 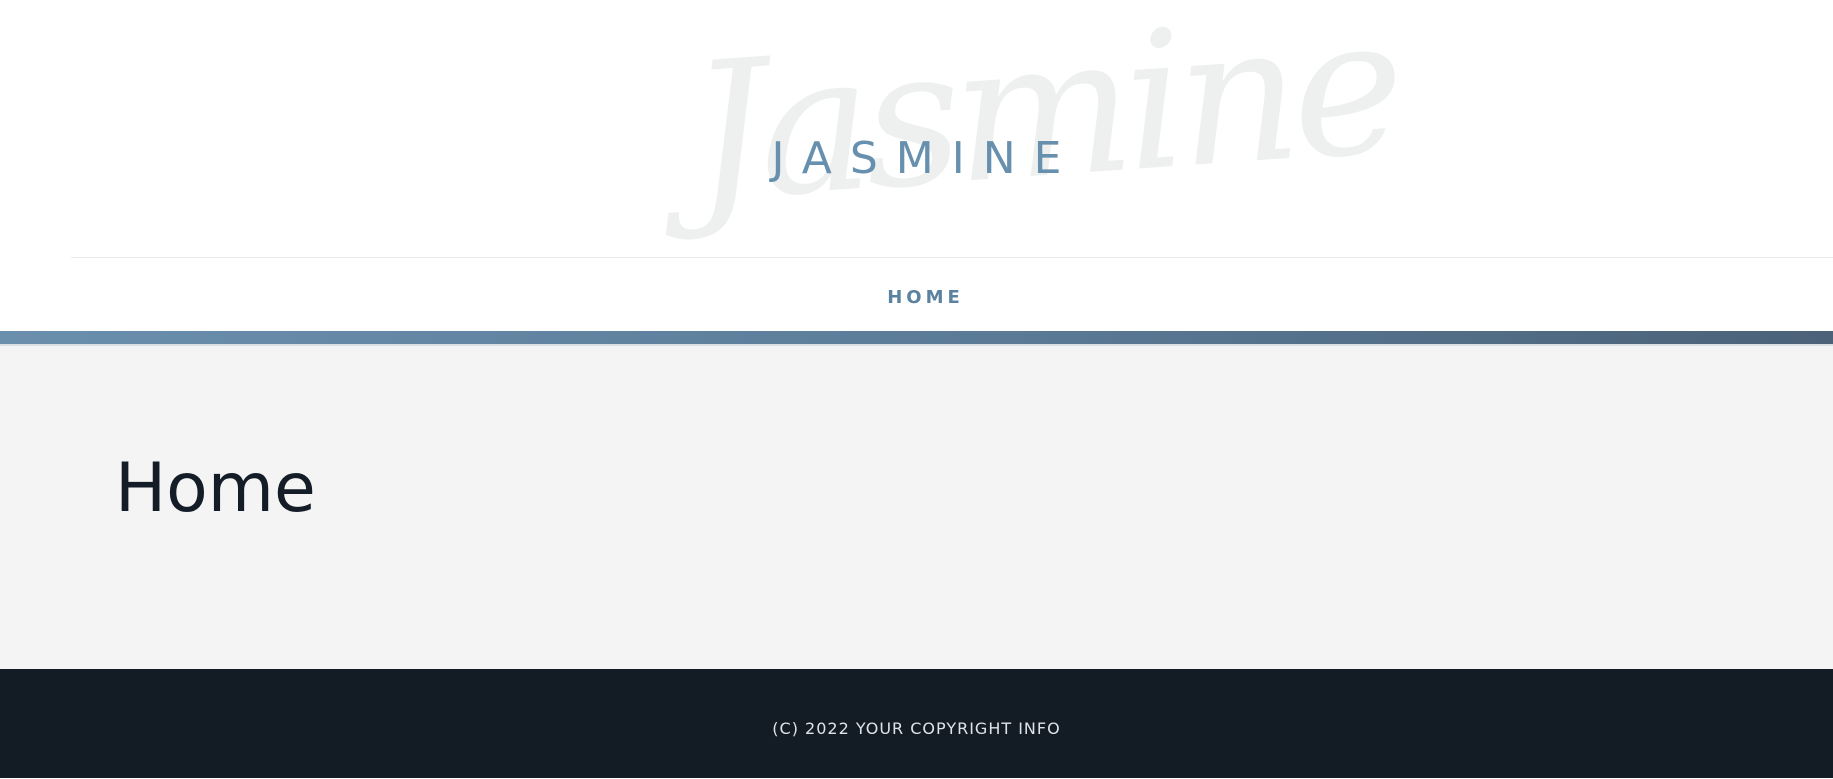 I want to click on logo-watermark: Jasmine, so click(x=1043, y=122).